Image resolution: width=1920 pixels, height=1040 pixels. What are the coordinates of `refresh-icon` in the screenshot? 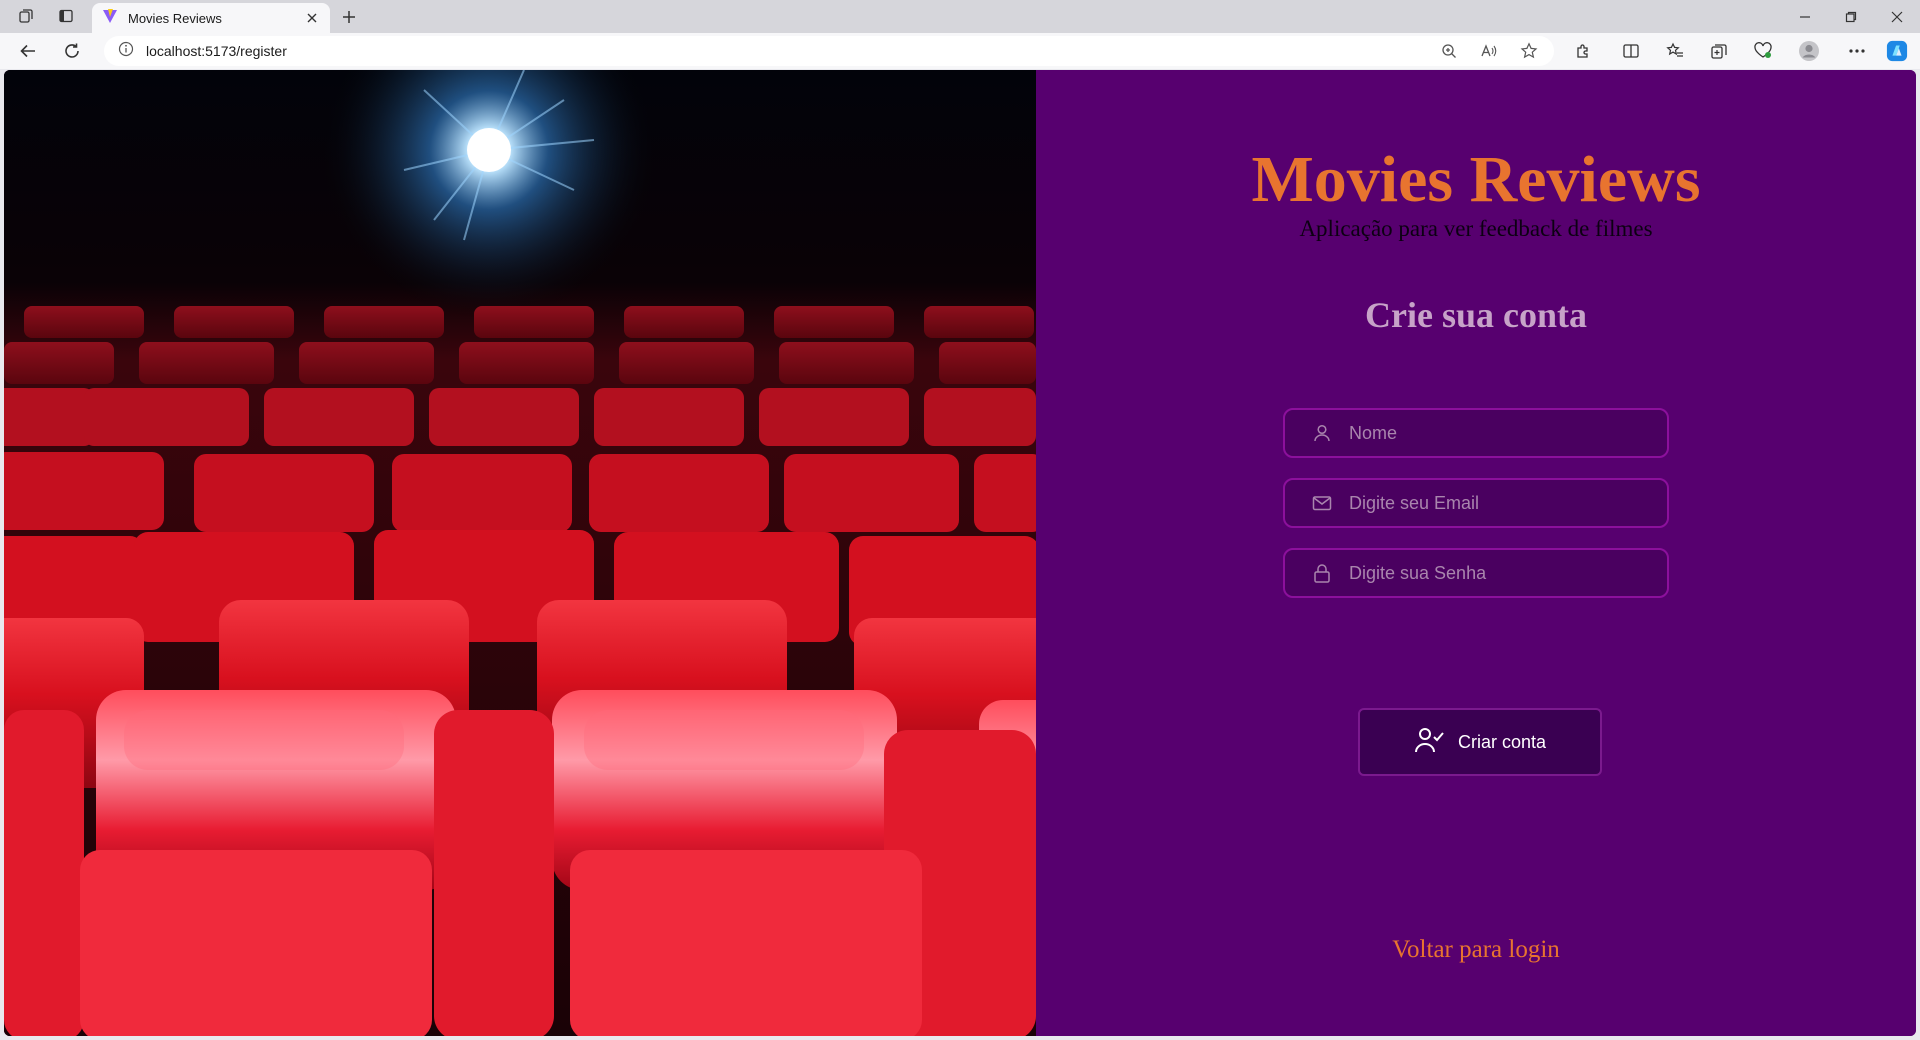 It's located at (72, 51).